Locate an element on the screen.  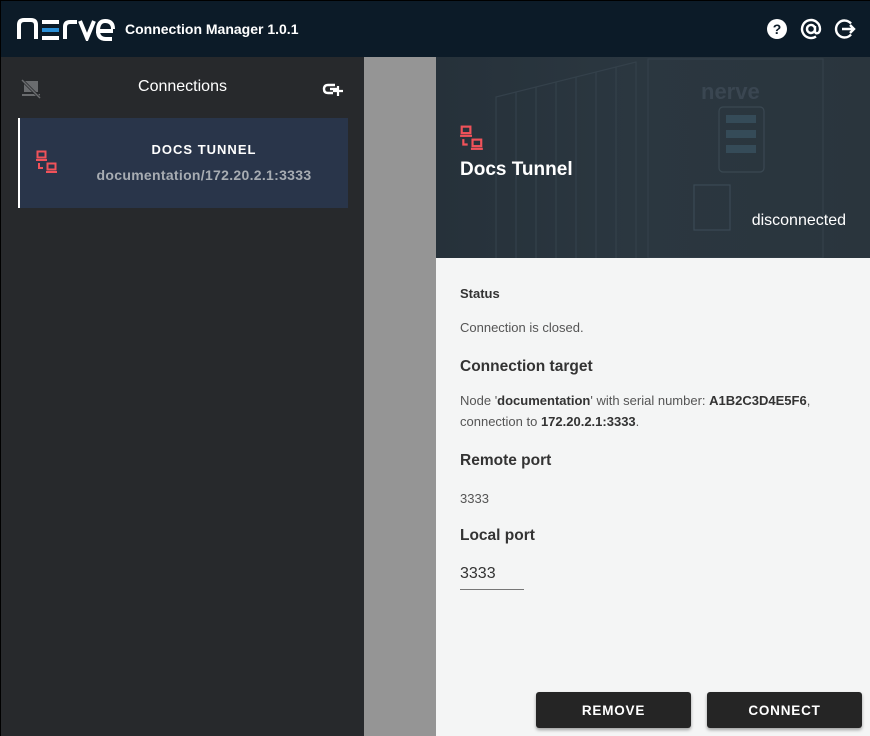
add-link-icon is located at coordinates (333, 89).